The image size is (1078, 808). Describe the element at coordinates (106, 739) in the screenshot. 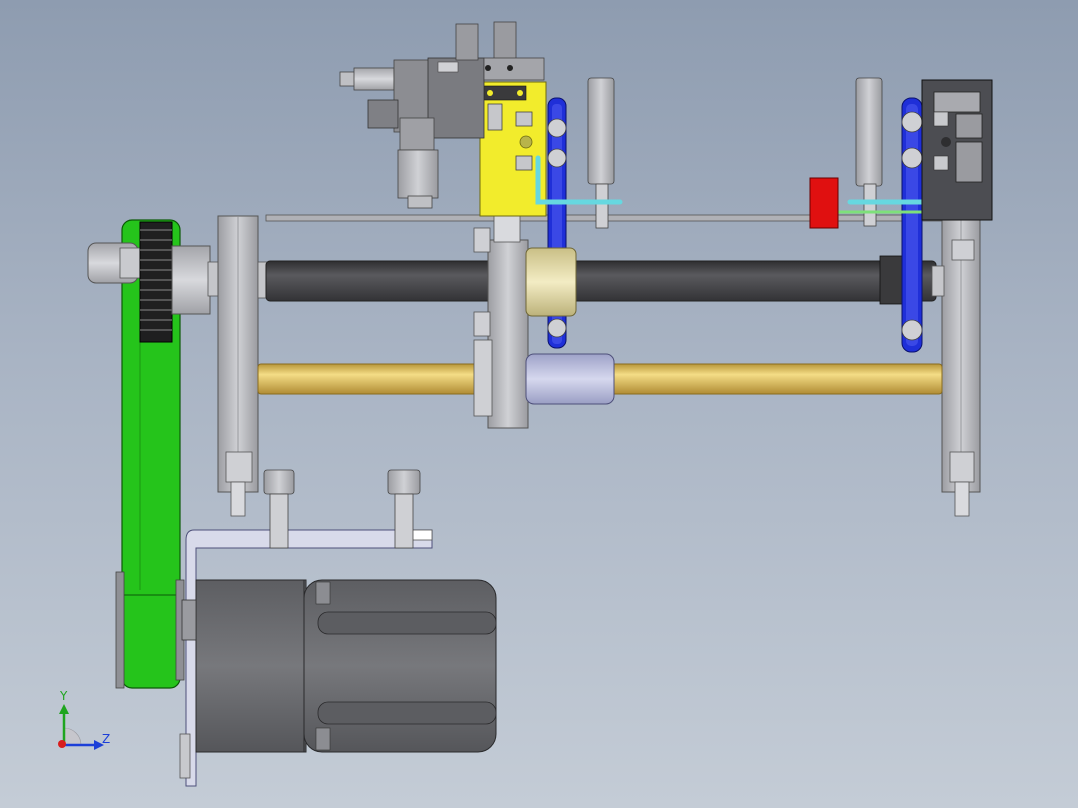

I see `z-axis-label: Z` at that location.